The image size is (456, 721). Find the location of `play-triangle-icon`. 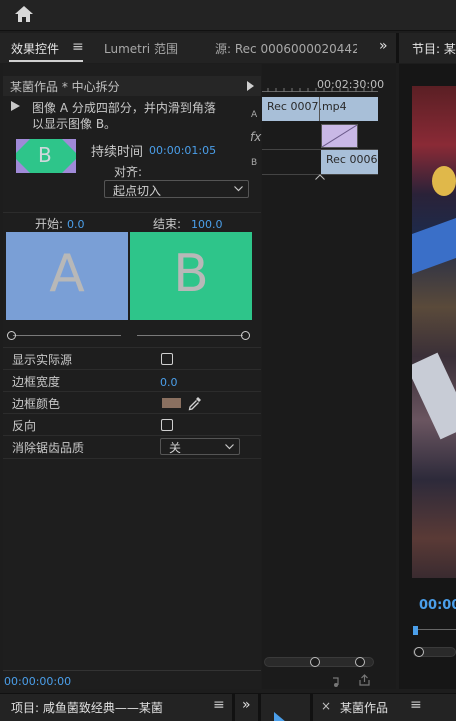

play-triangle-icon is located at coordinates (250, 86).